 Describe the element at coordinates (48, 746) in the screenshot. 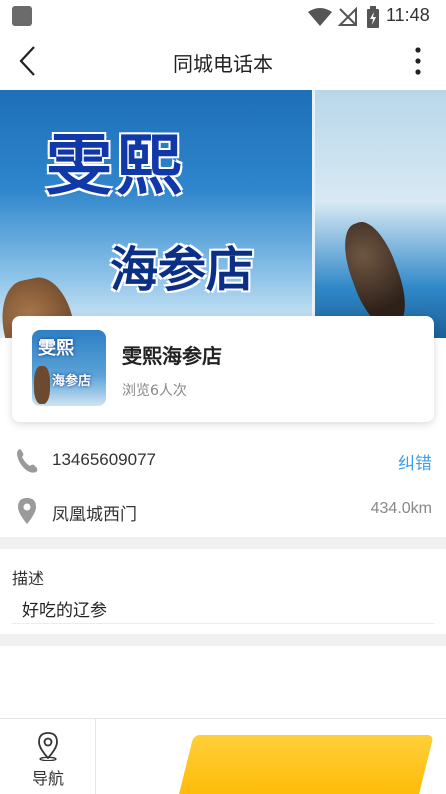

I see `navigation-pin-icon` at that location.